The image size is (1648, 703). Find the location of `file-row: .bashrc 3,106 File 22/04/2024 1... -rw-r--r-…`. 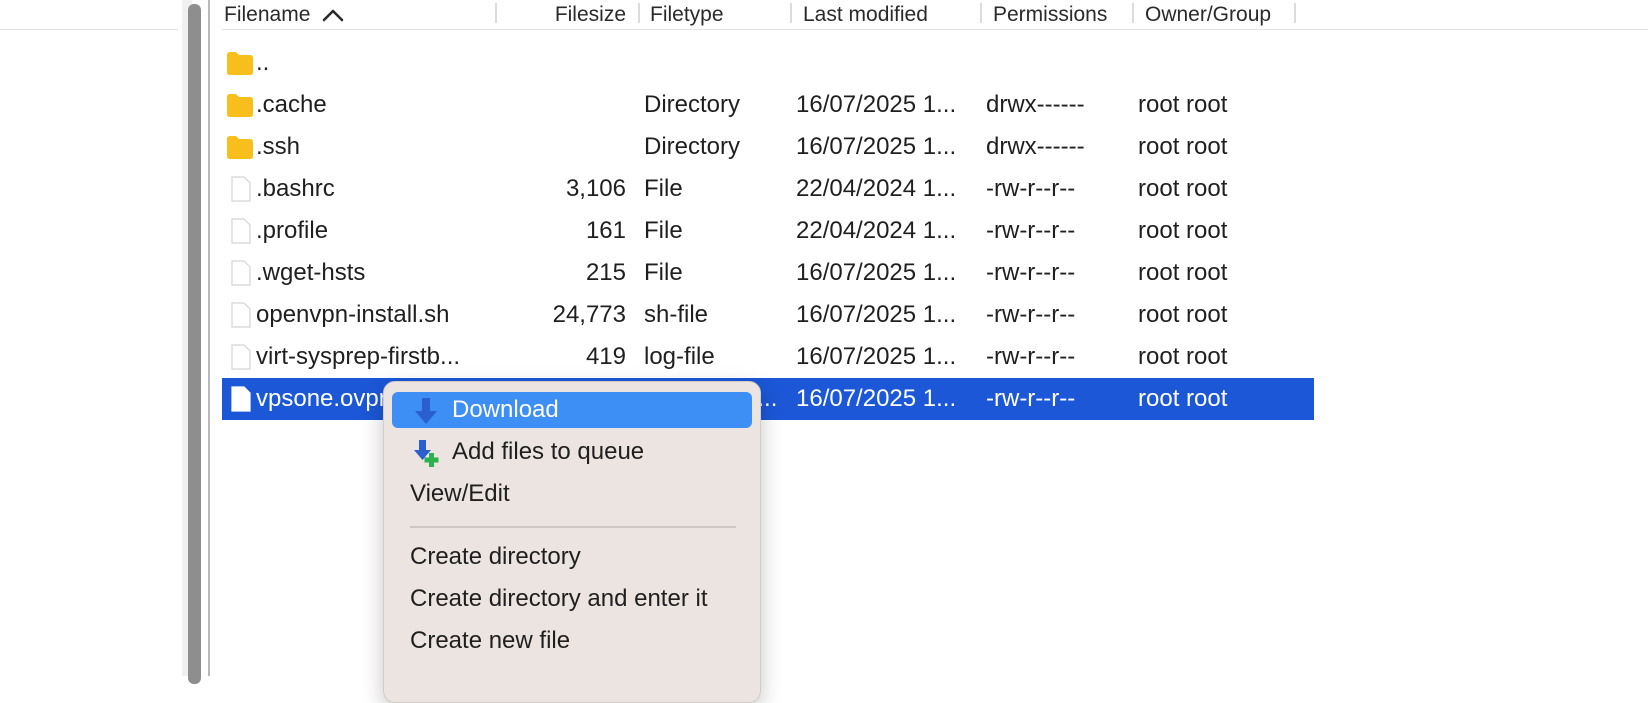

file-row: .bashrc 3,106 File 22/04/2024 1... -rw-r--r-… is located at coordinates (768, 189).